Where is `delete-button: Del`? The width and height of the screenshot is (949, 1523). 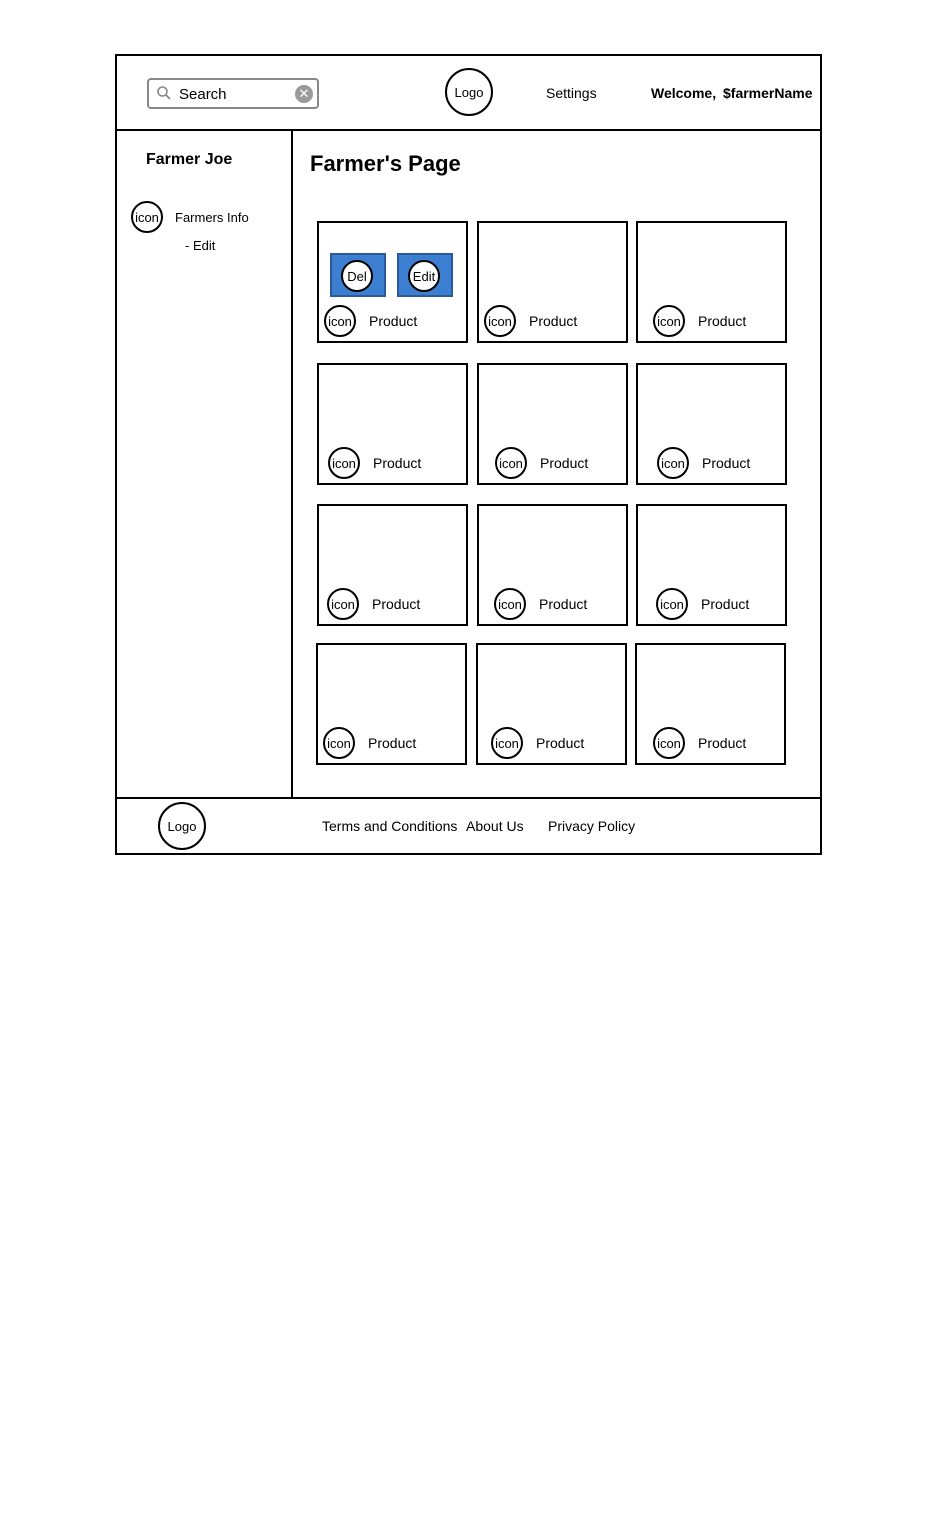 delete-button: Del is located at coordinates (358, 275).